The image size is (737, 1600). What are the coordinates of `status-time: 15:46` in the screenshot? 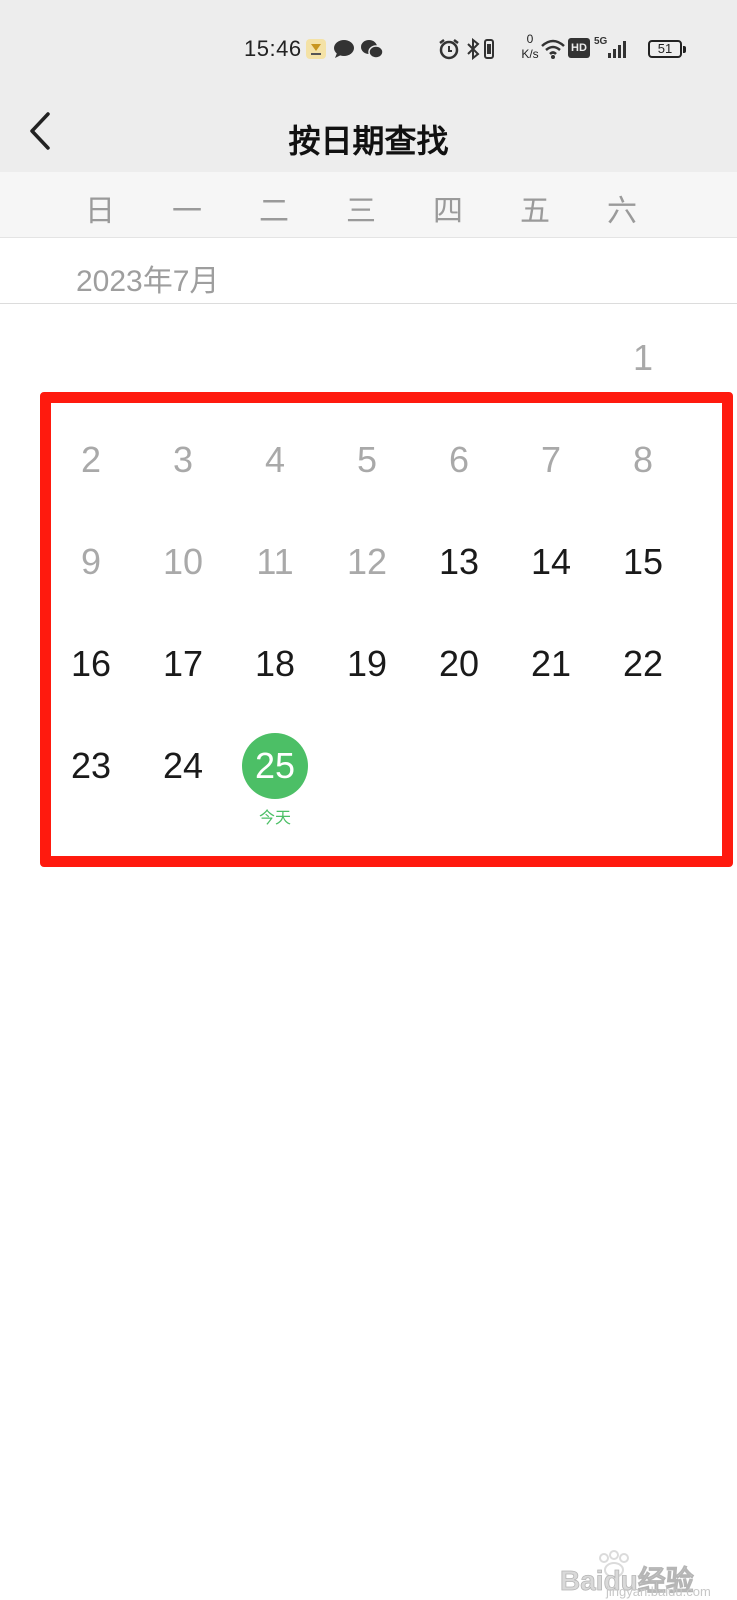 It's located at (273, 48).